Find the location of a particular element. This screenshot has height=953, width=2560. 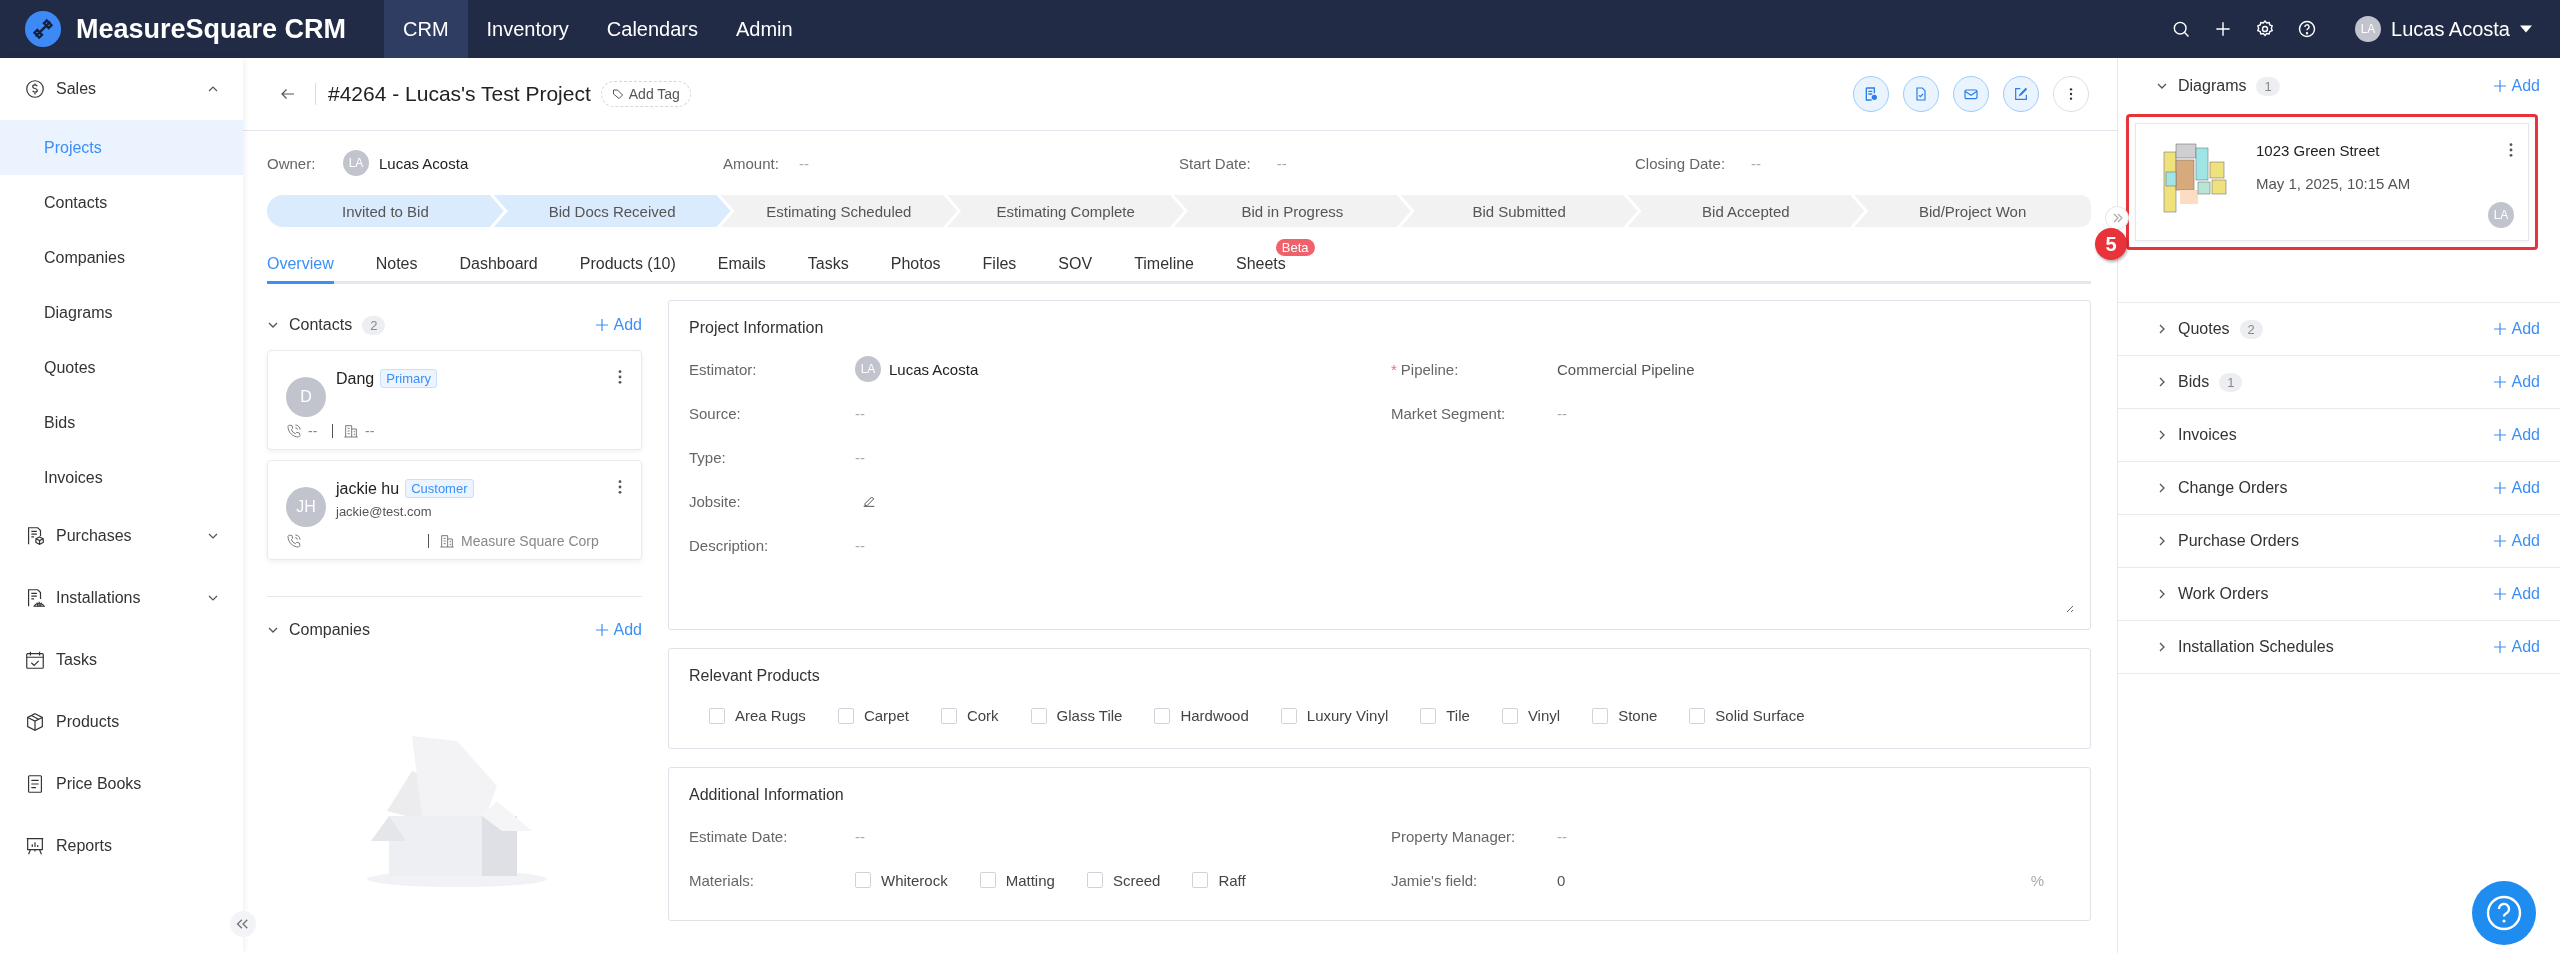

pipeline-stage: Bid/Project Won is located at coordinates (1972, 211).